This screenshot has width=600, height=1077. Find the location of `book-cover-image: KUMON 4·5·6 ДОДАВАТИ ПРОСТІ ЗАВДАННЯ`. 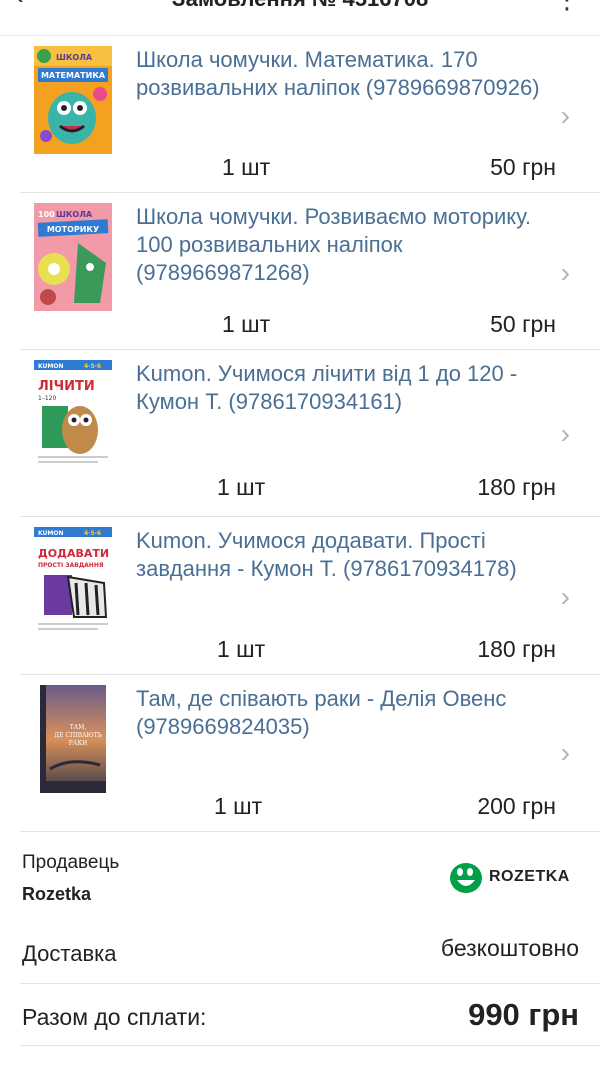

book-cover-image: KUMON 4·5·6 ДОДАВАТИ ПРОСТІ ЗАВДАННЯ is located at coordinates (73, 581).